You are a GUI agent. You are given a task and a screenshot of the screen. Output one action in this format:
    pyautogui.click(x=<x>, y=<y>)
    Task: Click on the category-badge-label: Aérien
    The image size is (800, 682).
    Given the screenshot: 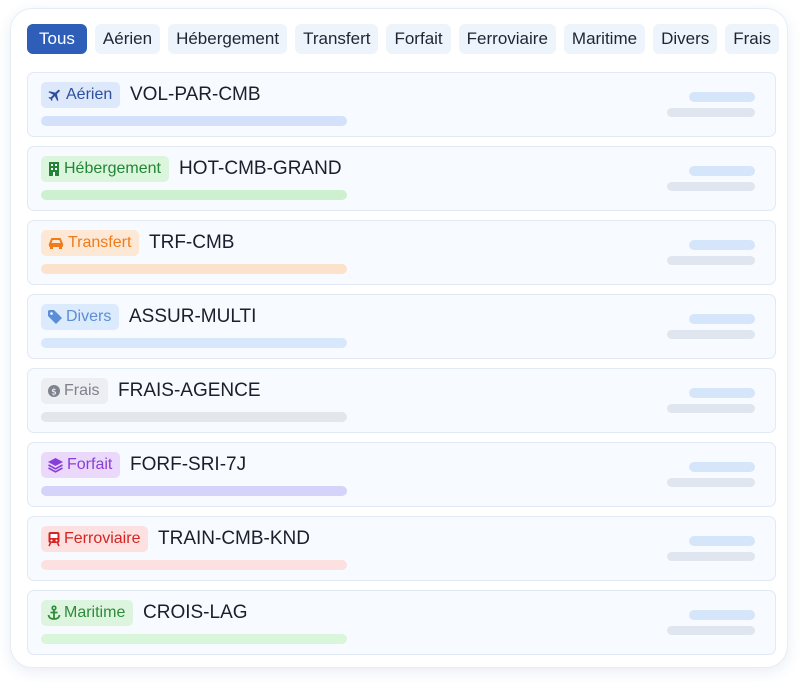 What is the action you would take?
    pyautogui.click(x=89, y=94)
    